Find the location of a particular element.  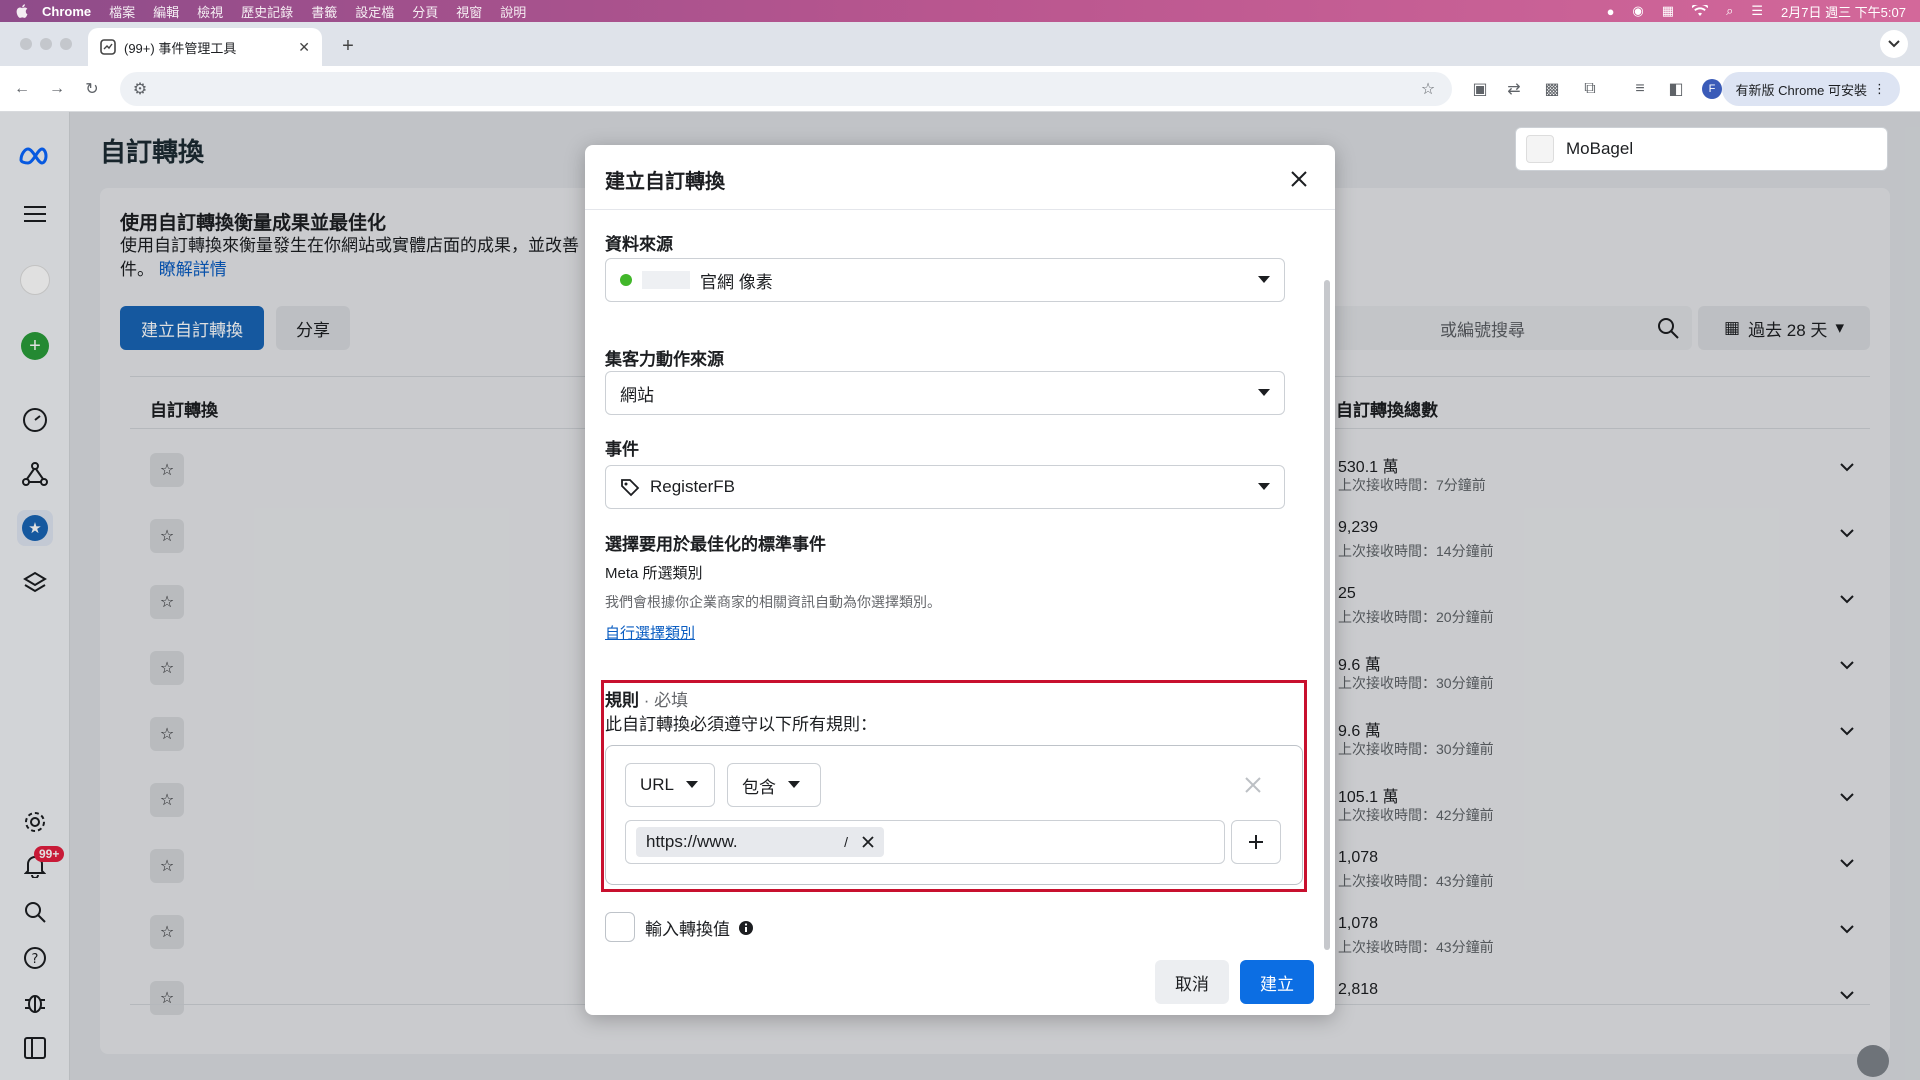

action-source-select: 網站 is located at coordinates (945, 393).